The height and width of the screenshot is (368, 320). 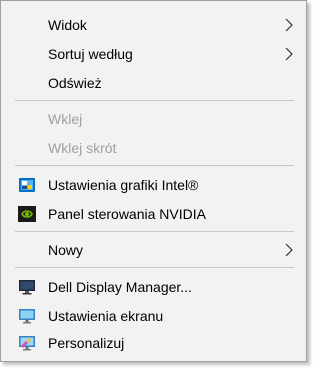 What do you see at coordinates (127, 213) in the screenshot?
I see `menu-item-label: Panel sterowania NVIDIA` at bounding box center [127, 213].